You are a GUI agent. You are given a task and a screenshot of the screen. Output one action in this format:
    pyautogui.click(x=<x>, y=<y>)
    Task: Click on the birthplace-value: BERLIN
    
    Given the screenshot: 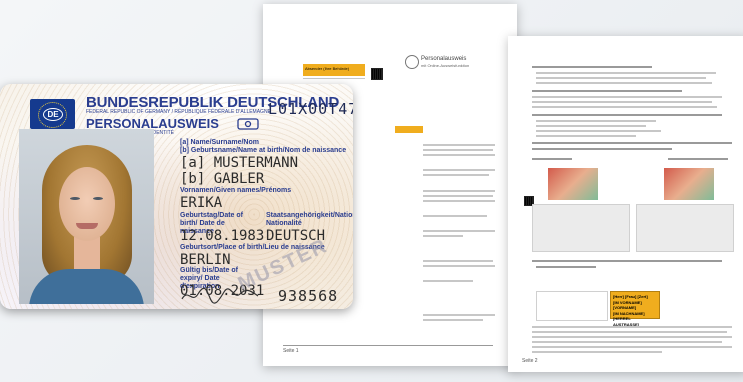 What is the action you would take?
    pyautogui.click(x=205, y=260)
    